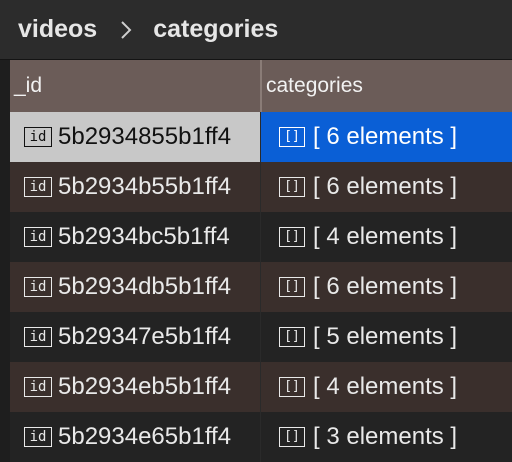 The width and height of the screenshot is (512, 462). What do you see at coordinates (145, 386) in the screenshot?
I see `id-value: 5b2934eb5b1ff4` at bounding box center [145, 386].